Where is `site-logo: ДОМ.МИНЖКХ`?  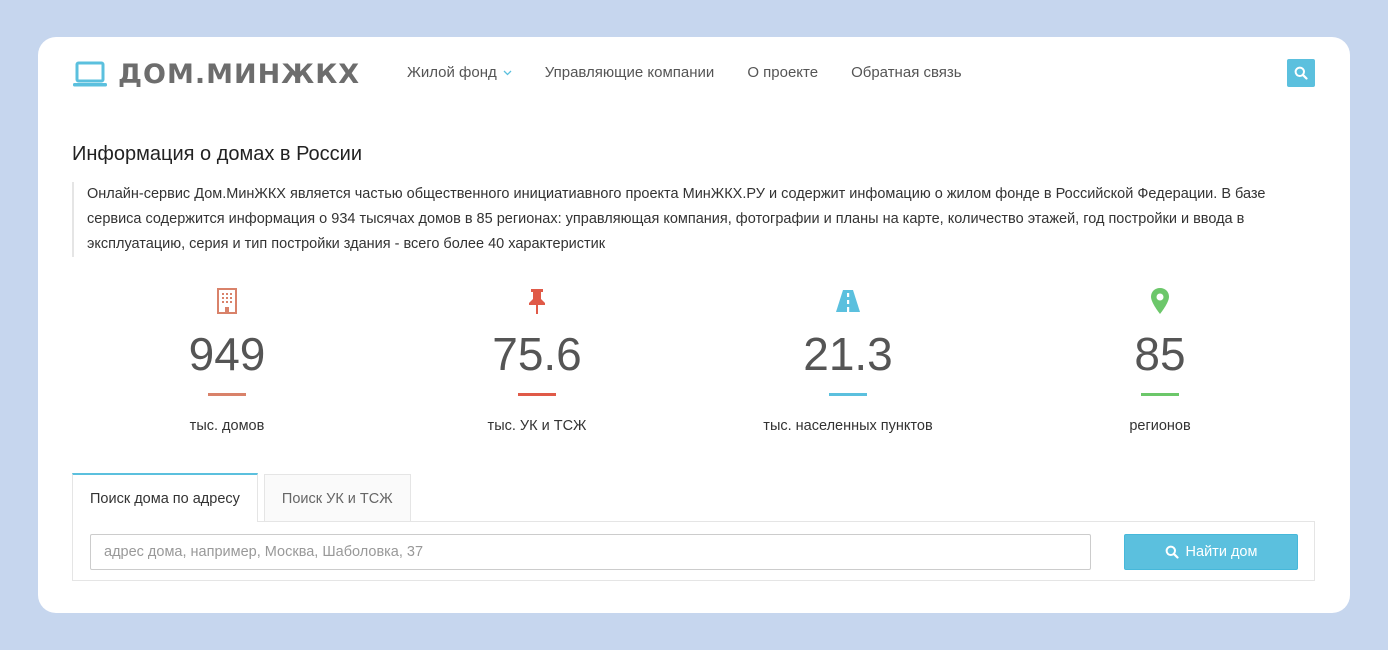
site-logo: ДОМ.МИНЖКХ is located at coordinates (216, 74).